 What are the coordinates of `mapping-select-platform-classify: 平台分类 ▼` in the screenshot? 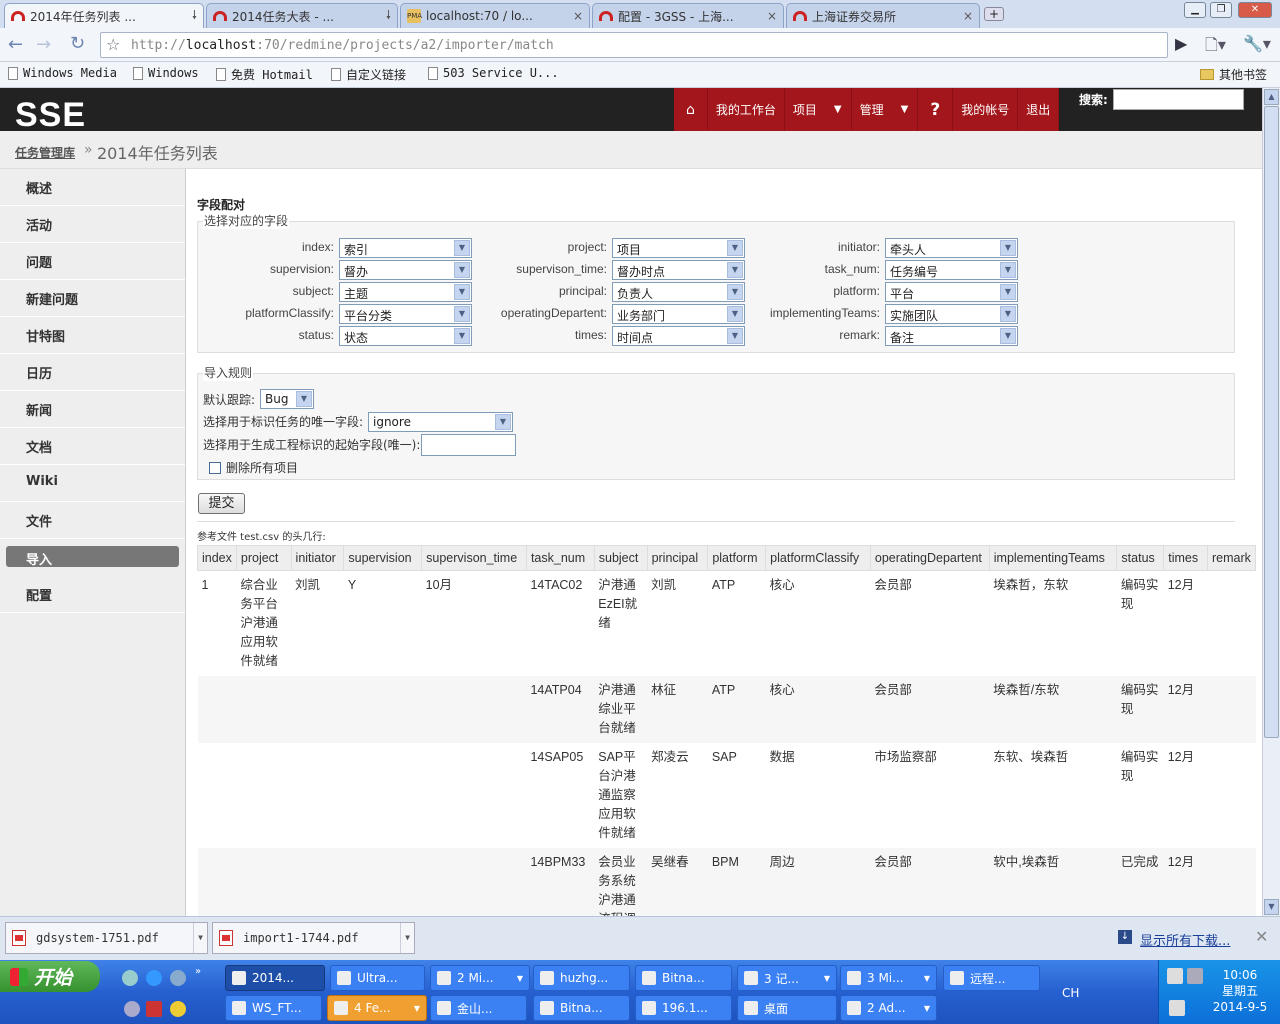 It's located at (405, 314).